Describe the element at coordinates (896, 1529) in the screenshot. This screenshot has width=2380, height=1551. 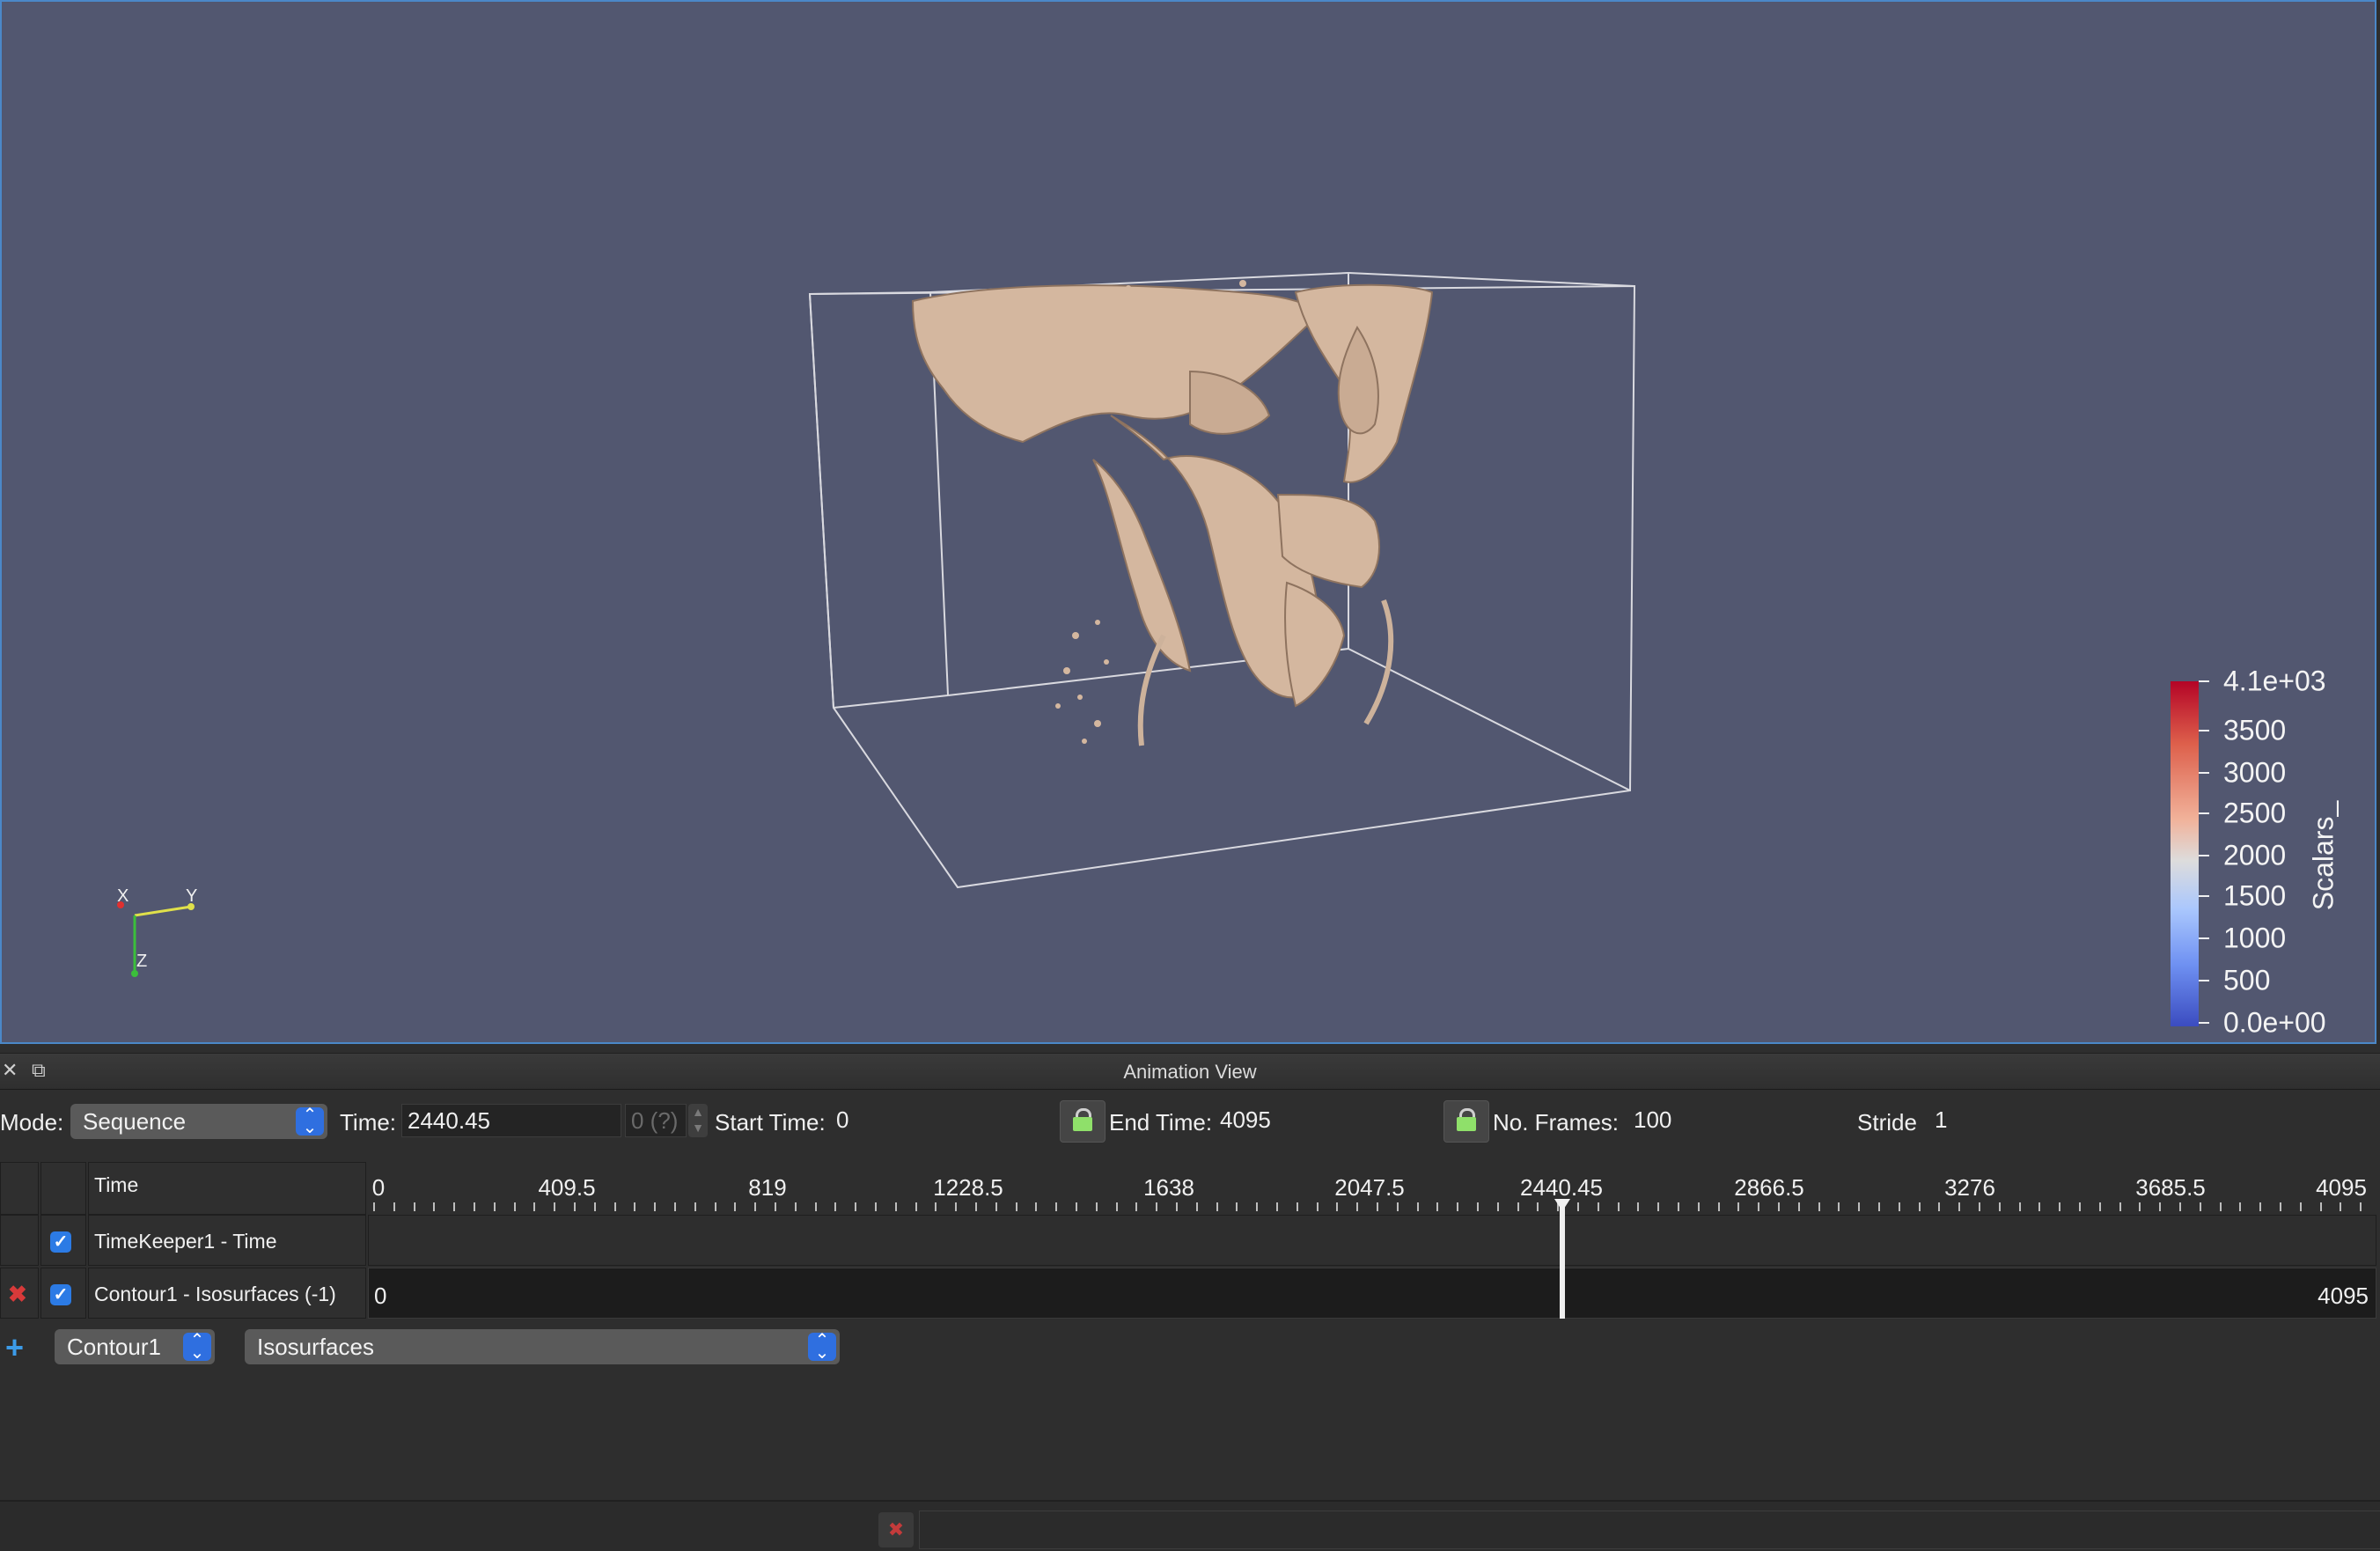
I see `abort-icon: ✖` at that location.